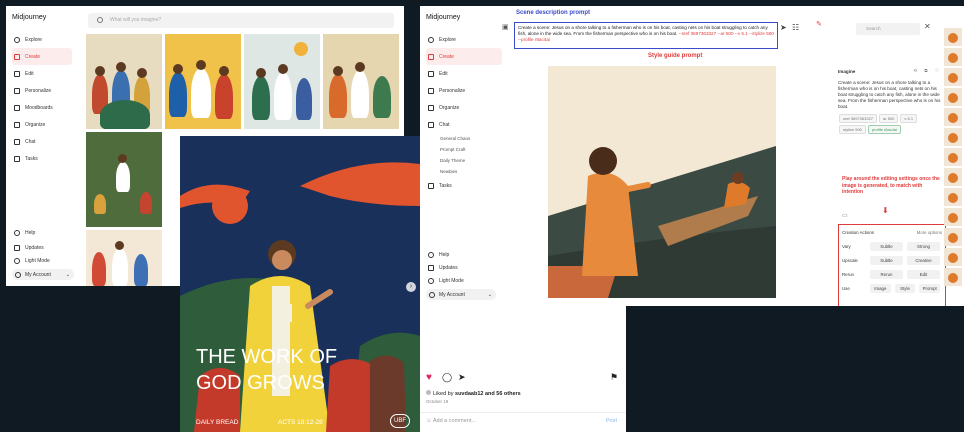 The width and height of the screenshot is (964, 432). I want to click on image-icon: ▣, so click(505, 27).